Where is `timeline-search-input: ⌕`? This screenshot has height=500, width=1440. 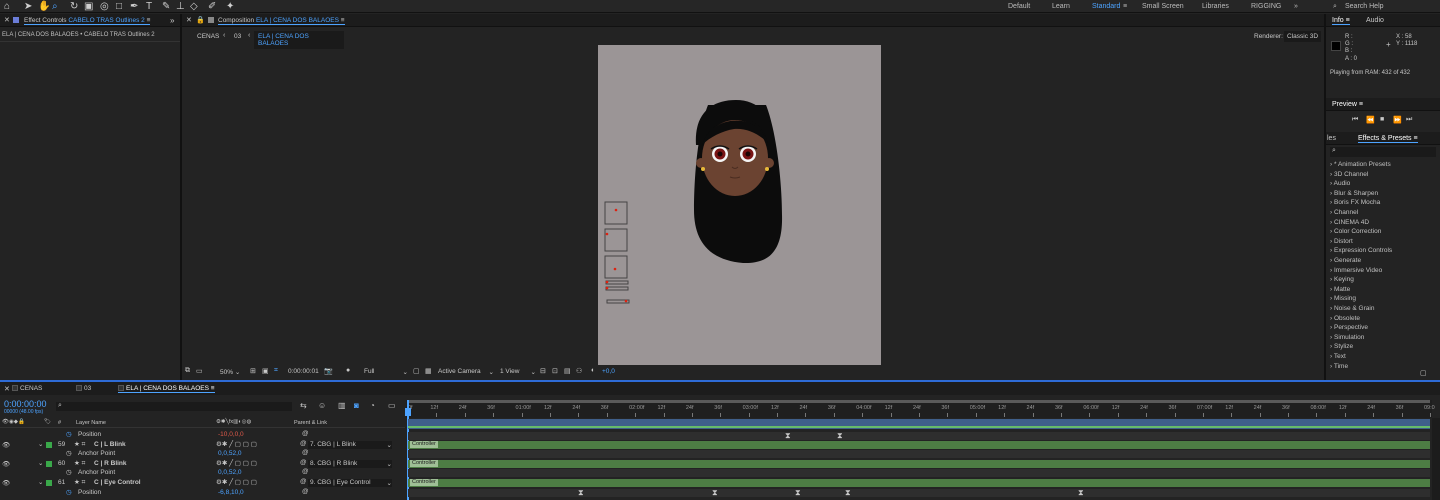 timeline-search-input: ⌕ is located at coordinates (174, 406).